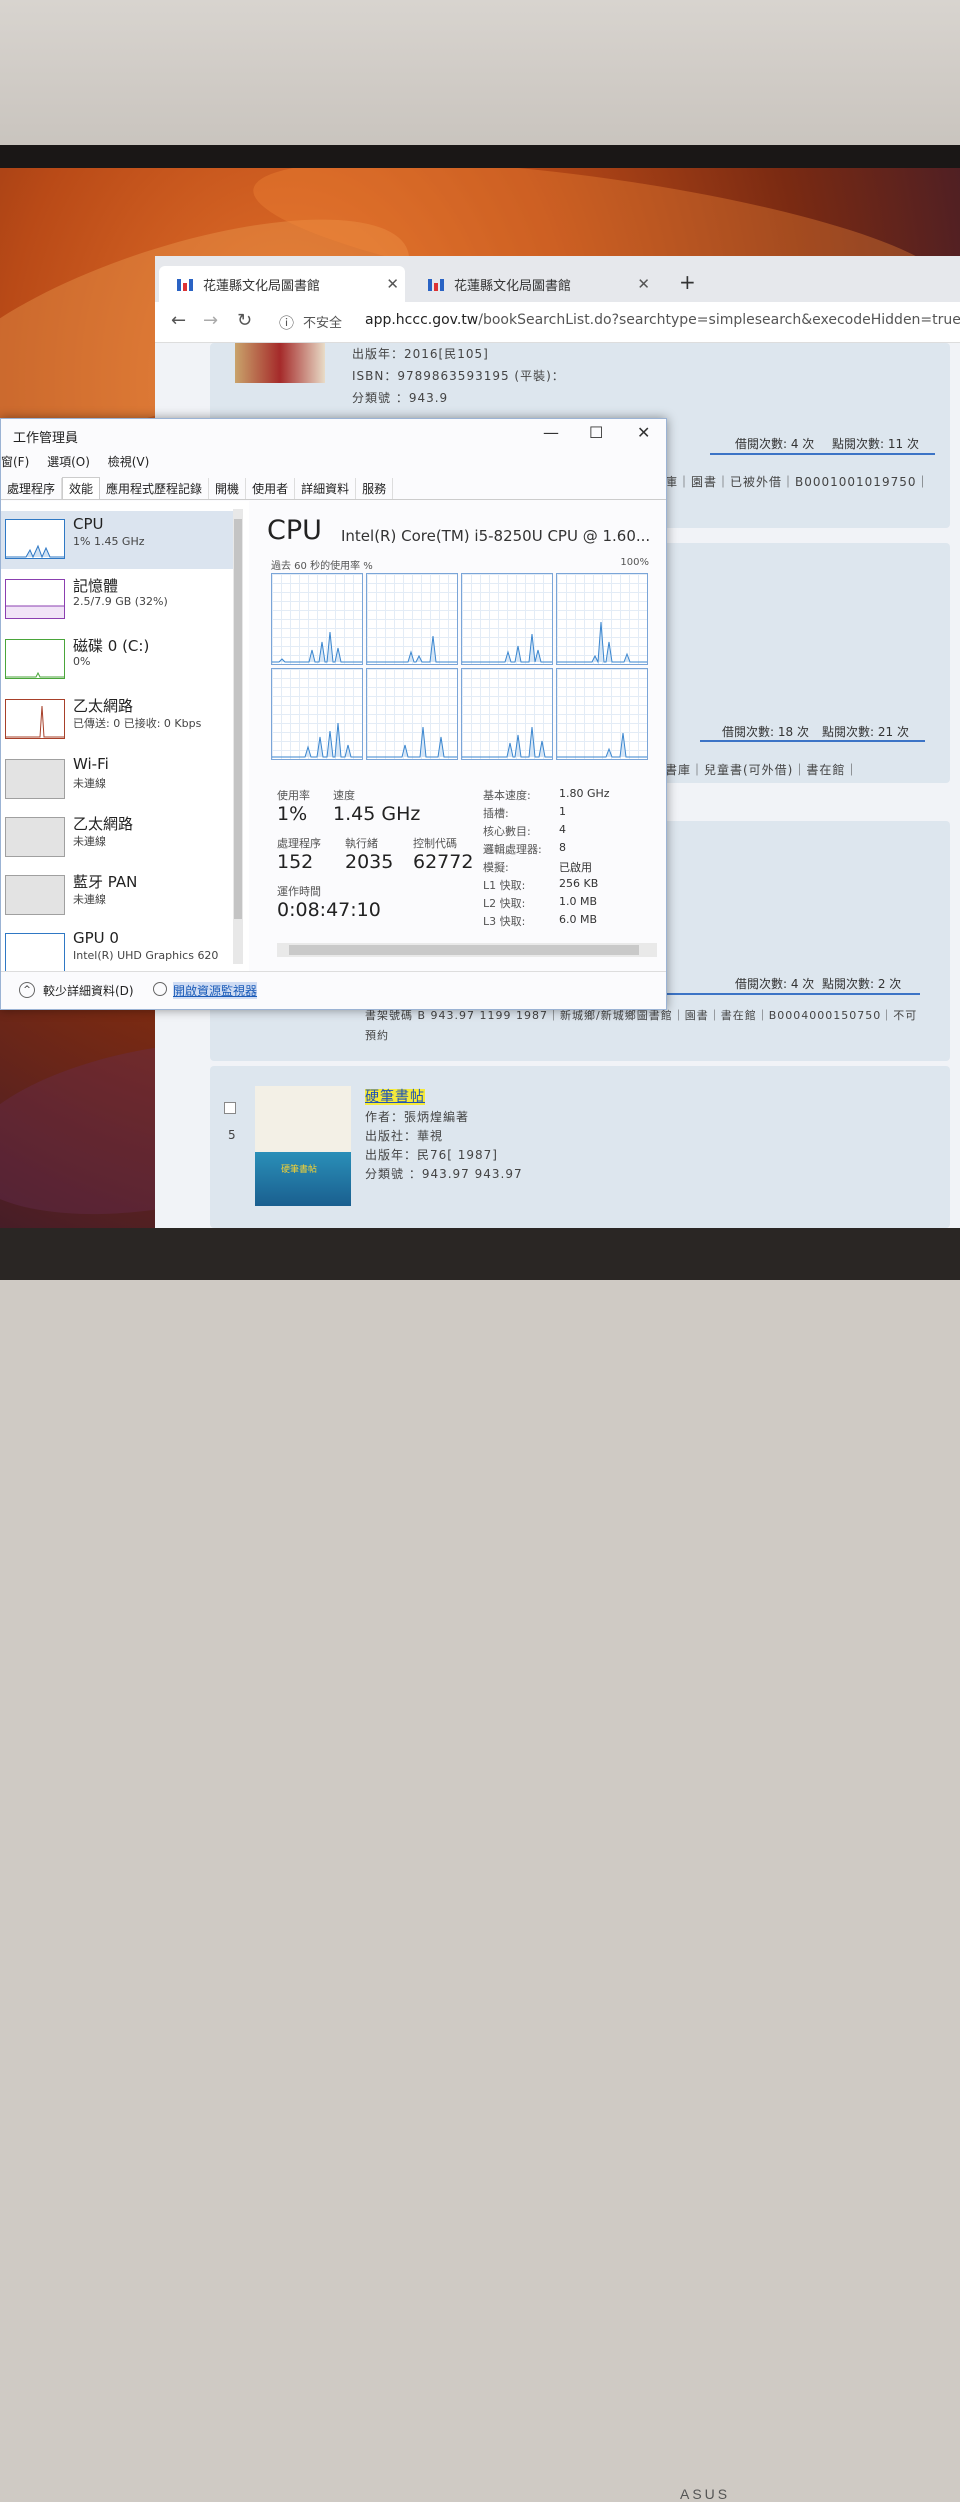 Image resolution: width=960 pixels, height=2502 pixels. I want to click on wall-background, so click(480, 74).